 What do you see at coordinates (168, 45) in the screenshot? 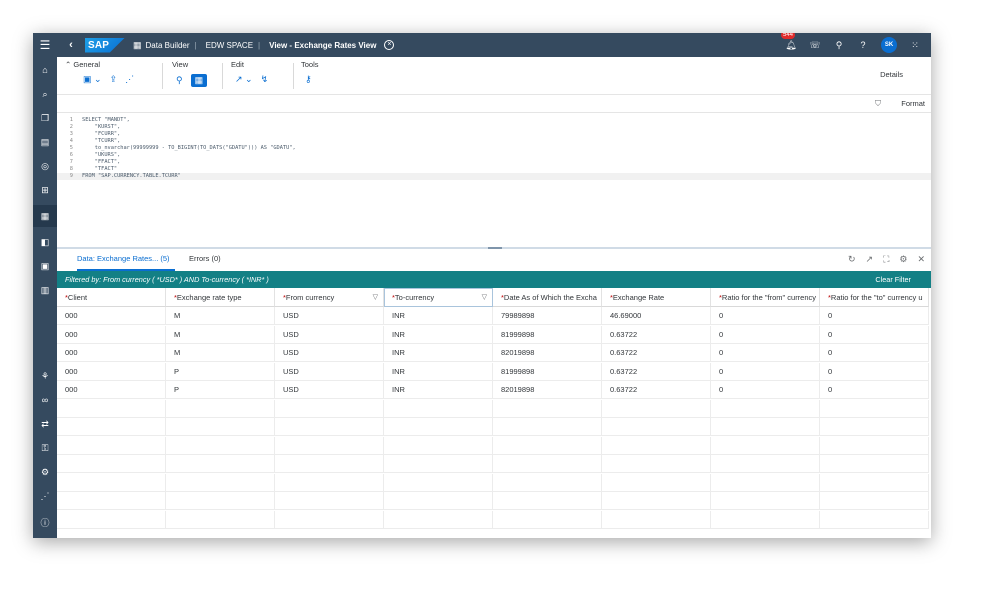
I see `app-name: Data Builder` at bounding box center [168, 45].